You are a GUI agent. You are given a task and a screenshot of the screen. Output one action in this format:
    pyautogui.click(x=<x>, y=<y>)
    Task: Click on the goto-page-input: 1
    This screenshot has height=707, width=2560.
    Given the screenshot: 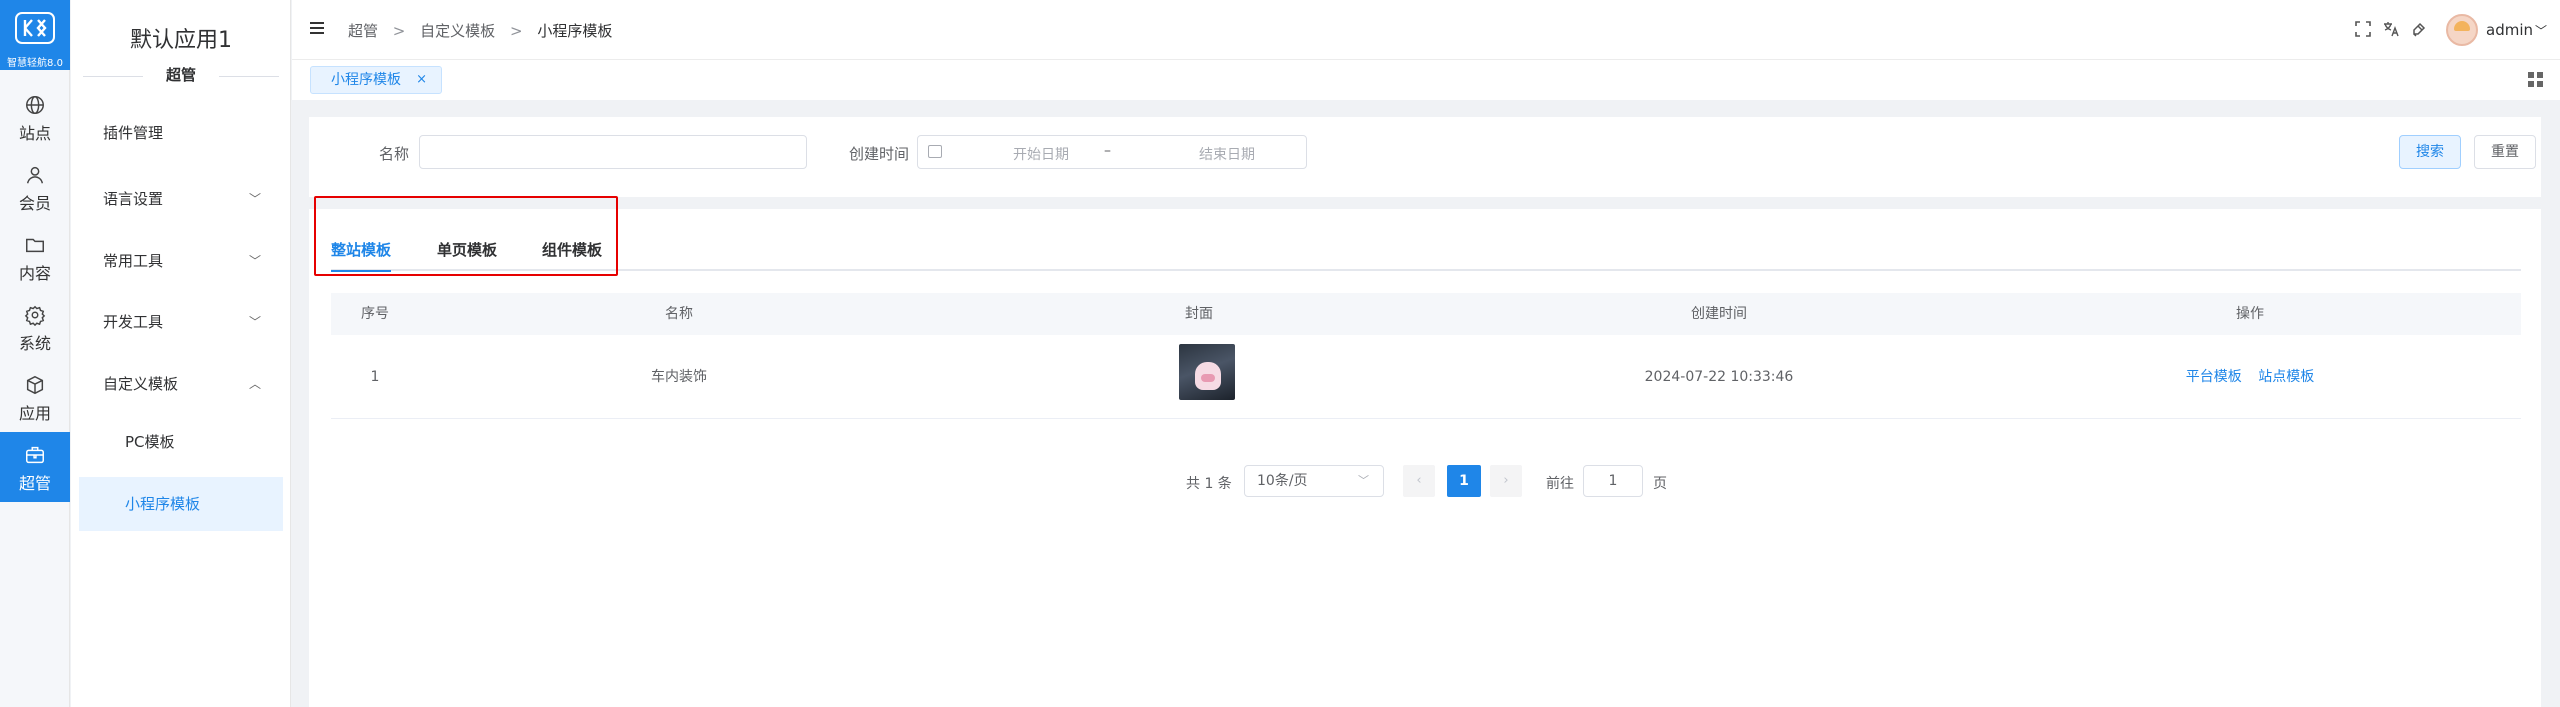 What is the action you would take?
    pyautogui.click(x=1613, y=481)
    